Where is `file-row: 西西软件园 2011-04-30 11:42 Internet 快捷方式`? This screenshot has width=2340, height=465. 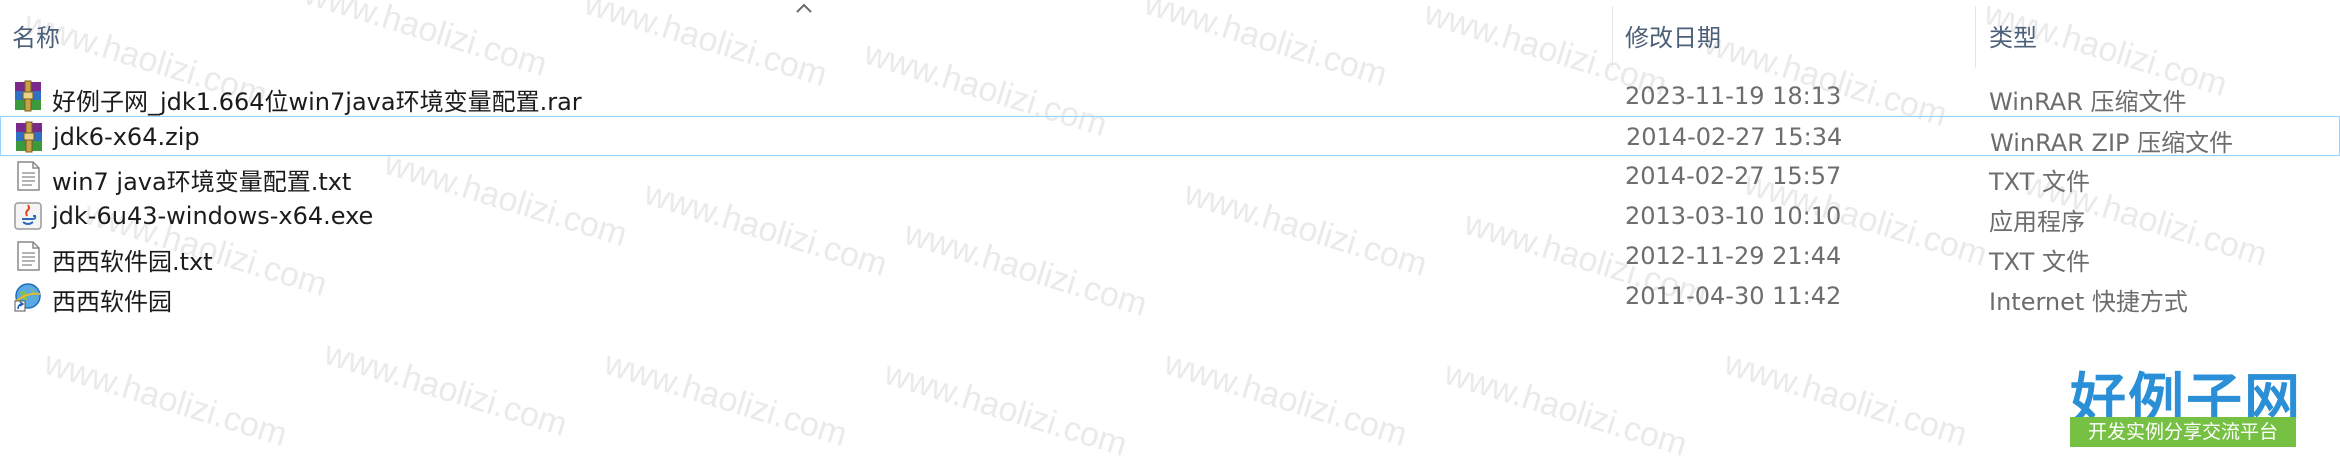
file-row: 西西软件园 2011-04-30 11:42 Internet 快捷方式 is located at coordinates (1170, 296).